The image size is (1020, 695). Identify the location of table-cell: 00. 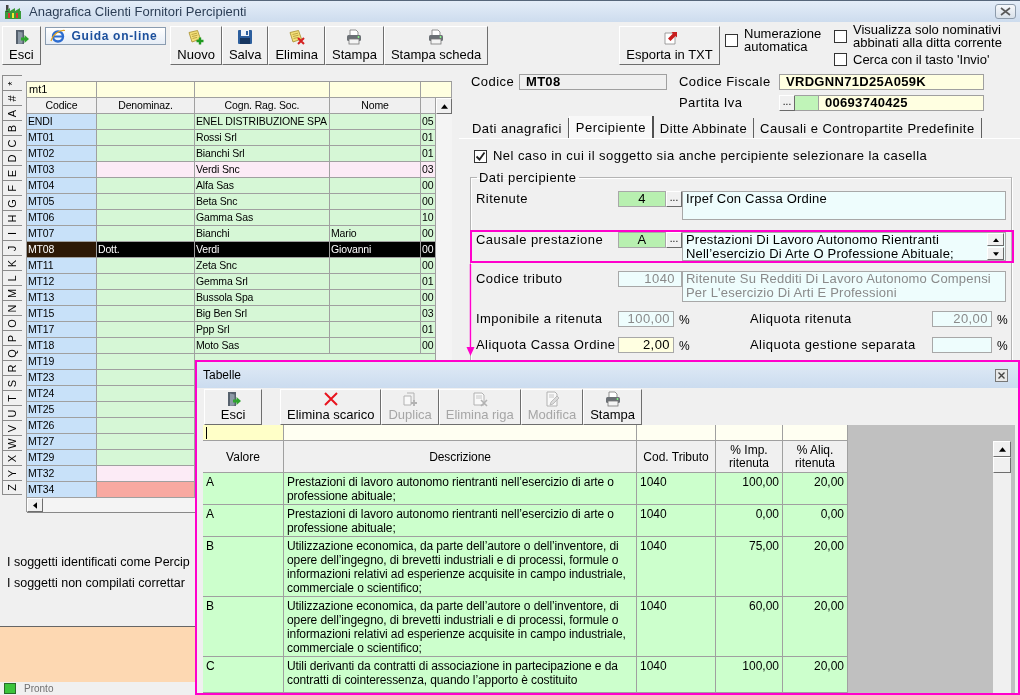
(428, 266).